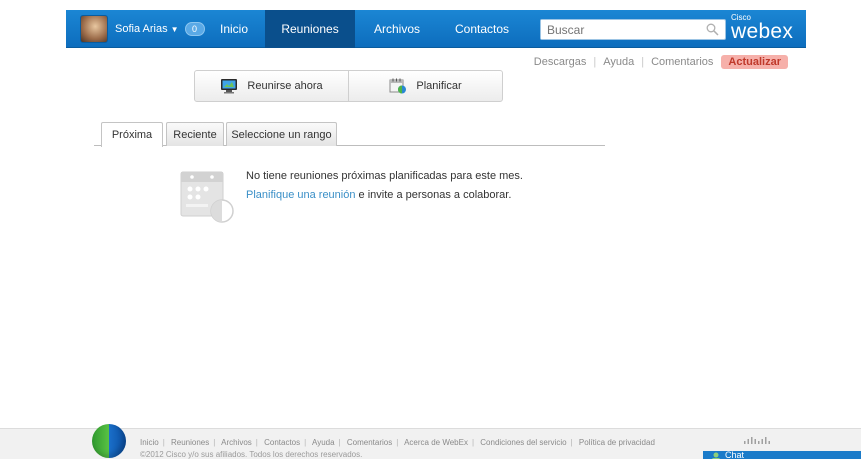 The width and height of the screenshot is (861, 459). I want to click on footer-link-ayuda: Ayuda, so click(323, 442).